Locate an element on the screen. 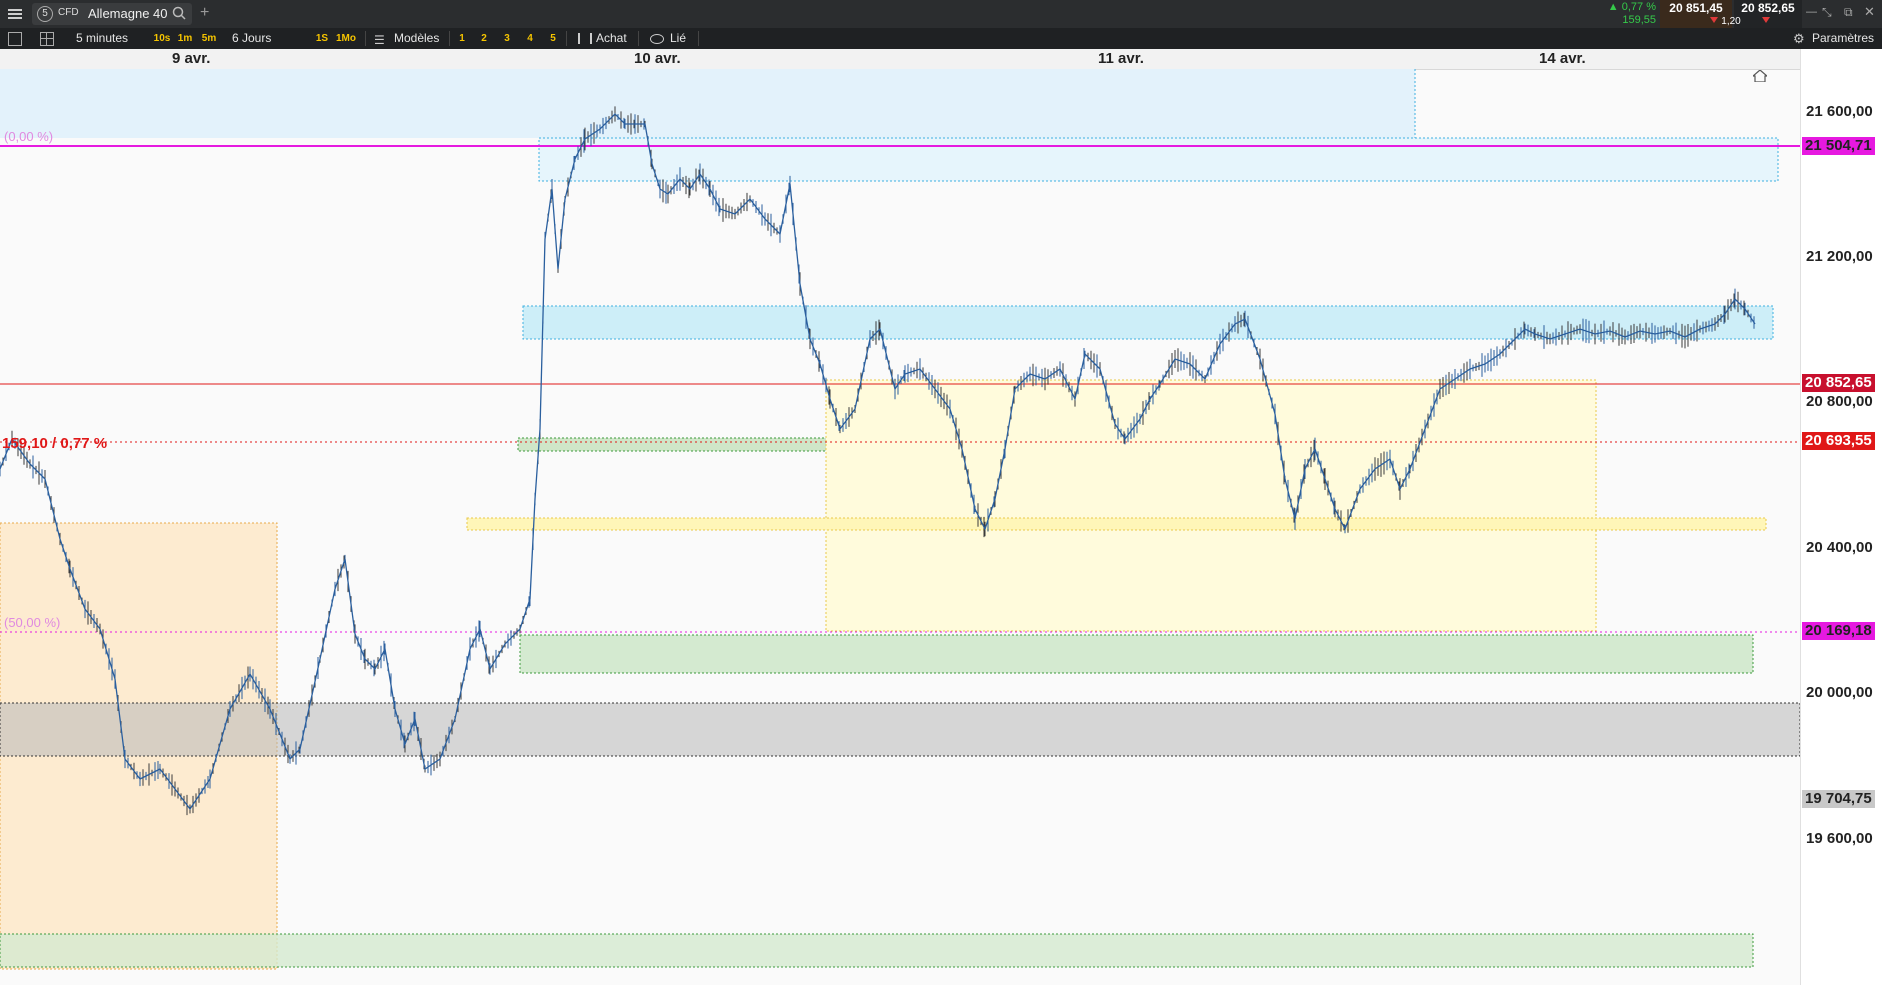 Image resolution: width=1882 pixels, height=985 pixels. fib-50-price-tag: 20 169,18 is located at coordinates (1838, 631).